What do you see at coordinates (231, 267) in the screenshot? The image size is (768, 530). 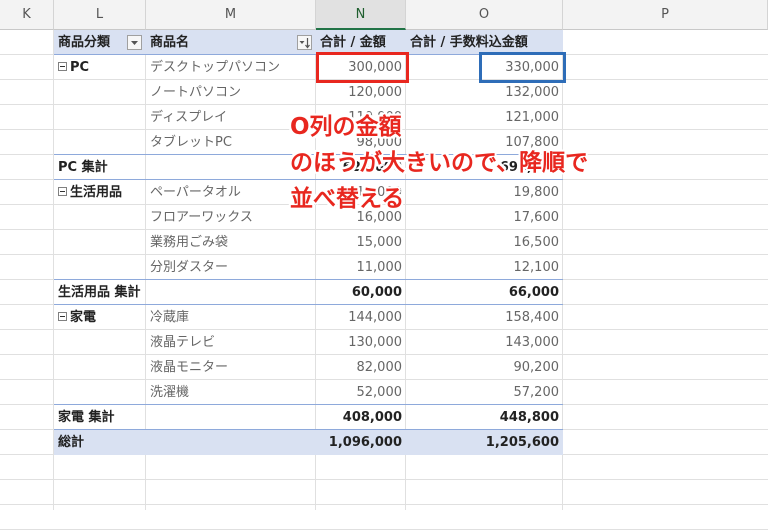 I see `product-name: 分別ダスター` at bounding box center [231, 267].